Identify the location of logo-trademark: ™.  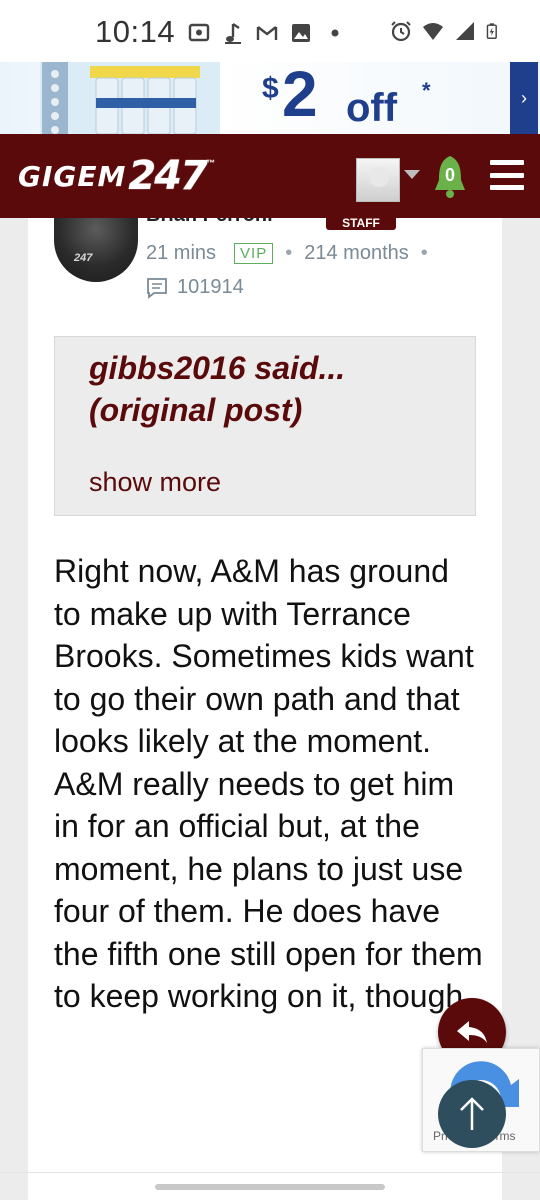
(210, 163).